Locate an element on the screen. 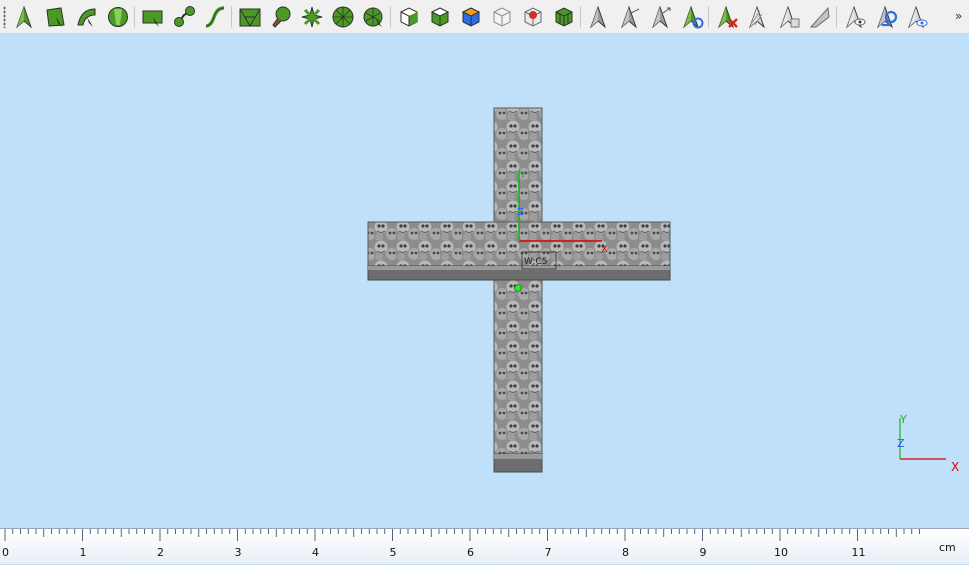 The image size is (969, 565). arrow-copy-icon is located at coordinates (789, 17).